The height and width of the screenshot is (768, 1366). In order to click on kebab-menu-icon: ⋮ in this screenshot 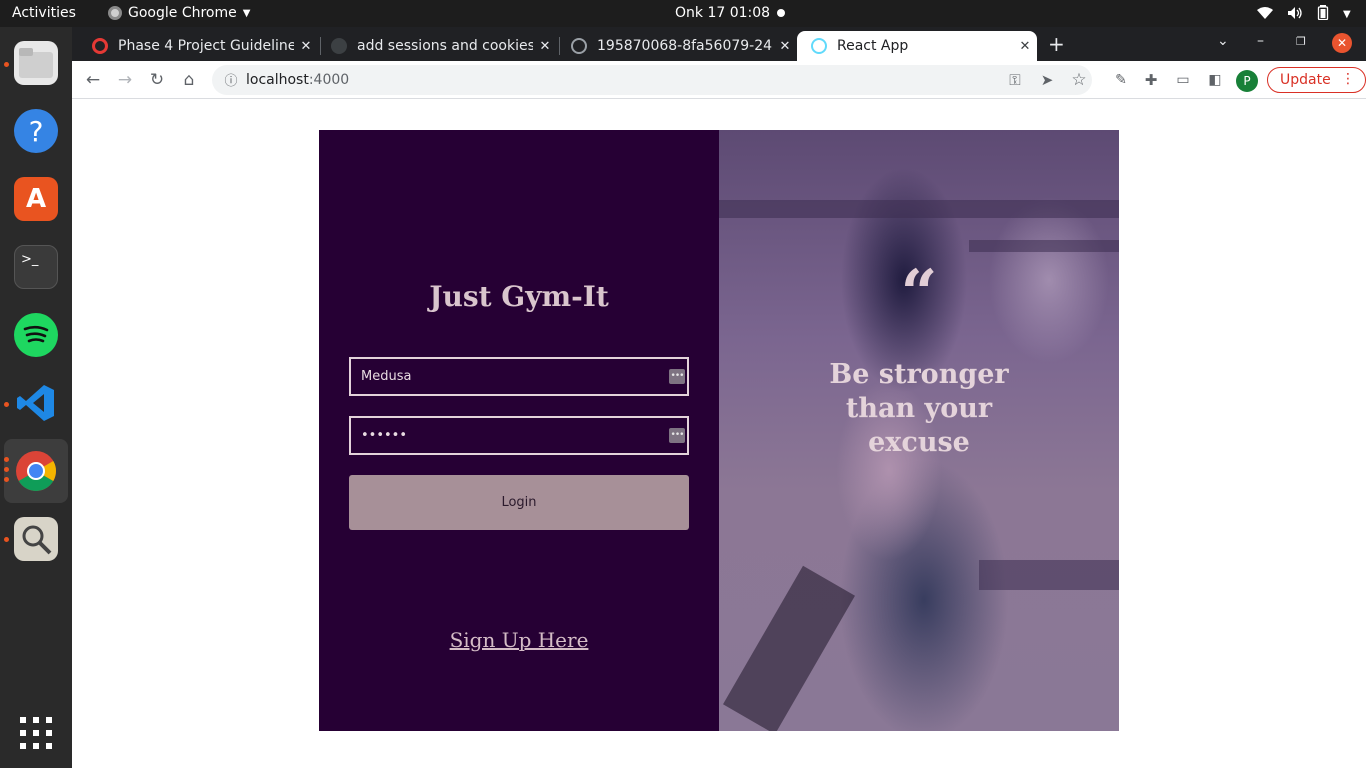, I will do `click(1348, 79)`.